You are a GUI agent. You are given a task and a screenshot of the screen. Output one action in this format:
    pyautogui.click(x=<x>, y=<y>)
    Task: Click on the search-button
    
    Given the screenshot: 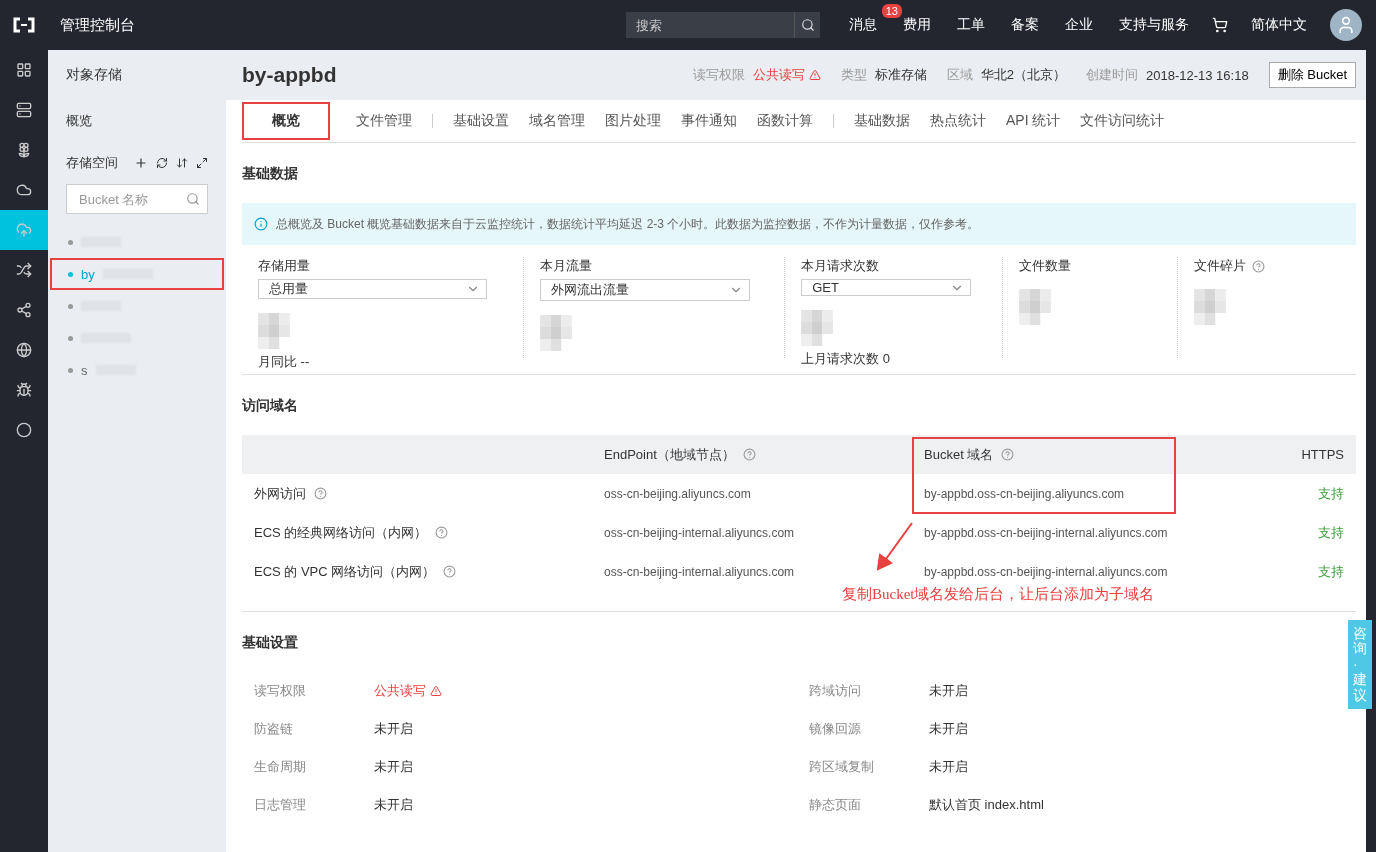 What is the action you would take?
    pyautogui.click(x=807, y=25)
    